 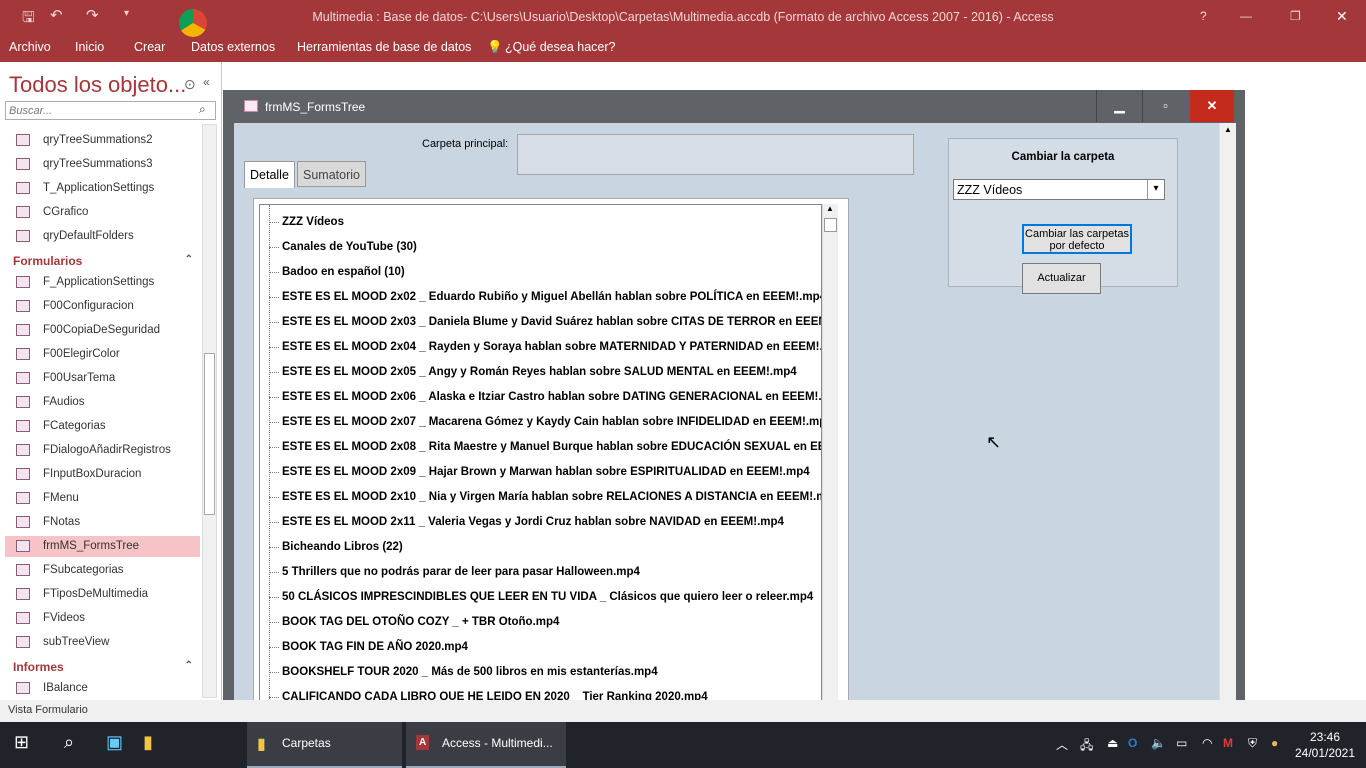 I want to click on collapse-pane-button: «, so click(x=206, y=82).